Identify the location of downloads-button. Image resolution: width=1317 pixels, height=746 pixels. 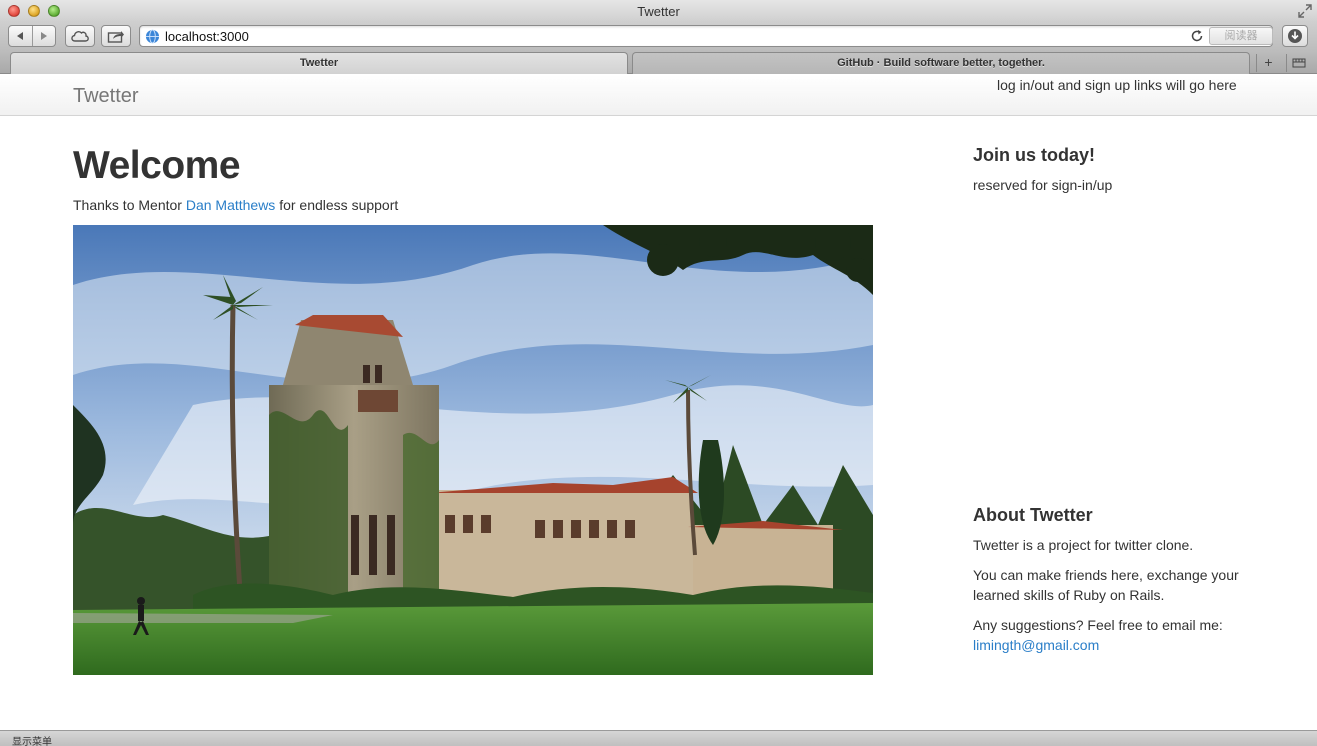
(1295, 36).